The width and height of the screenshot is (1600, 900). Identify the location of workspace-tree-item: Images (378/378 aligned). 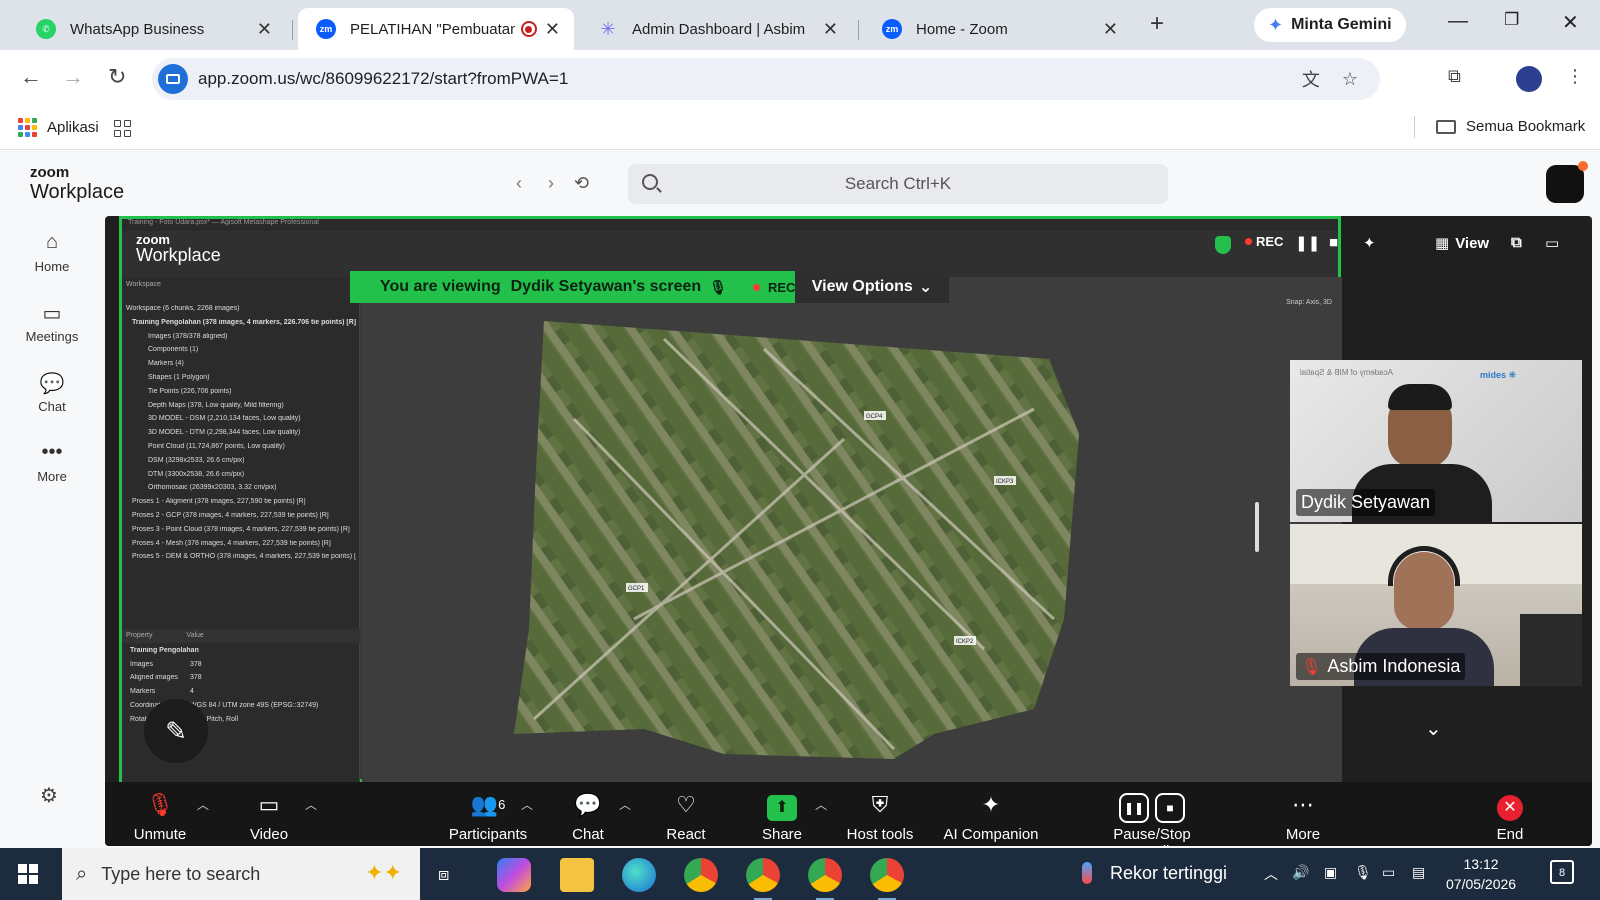
(241, 340).